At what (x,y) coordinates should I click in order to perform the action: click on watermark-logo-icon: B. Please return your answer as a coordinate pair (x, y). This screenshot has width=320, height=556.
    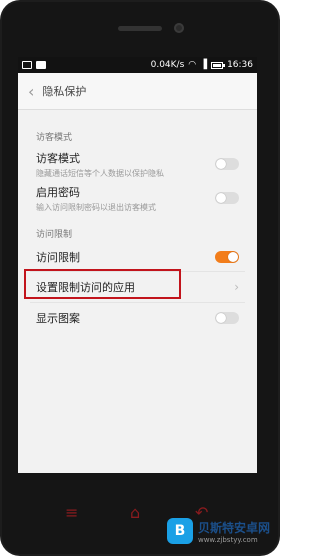
    Looking at the image, I should click on (179, 531).